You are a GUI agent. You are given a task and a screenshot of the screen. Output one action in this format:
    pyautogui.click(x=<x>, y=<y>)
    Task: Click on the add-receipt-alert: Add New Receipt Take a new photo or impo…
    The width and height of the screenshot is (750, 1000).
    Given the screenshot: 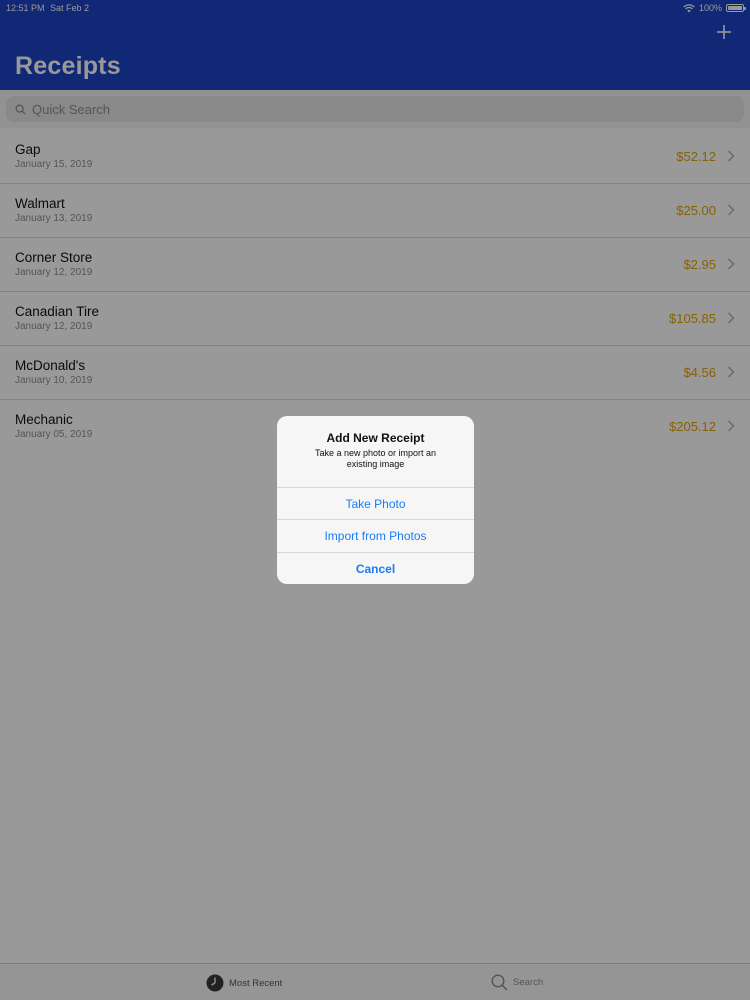 What is the action you would take?
    pyautogui.click(x=375, y=500)
    